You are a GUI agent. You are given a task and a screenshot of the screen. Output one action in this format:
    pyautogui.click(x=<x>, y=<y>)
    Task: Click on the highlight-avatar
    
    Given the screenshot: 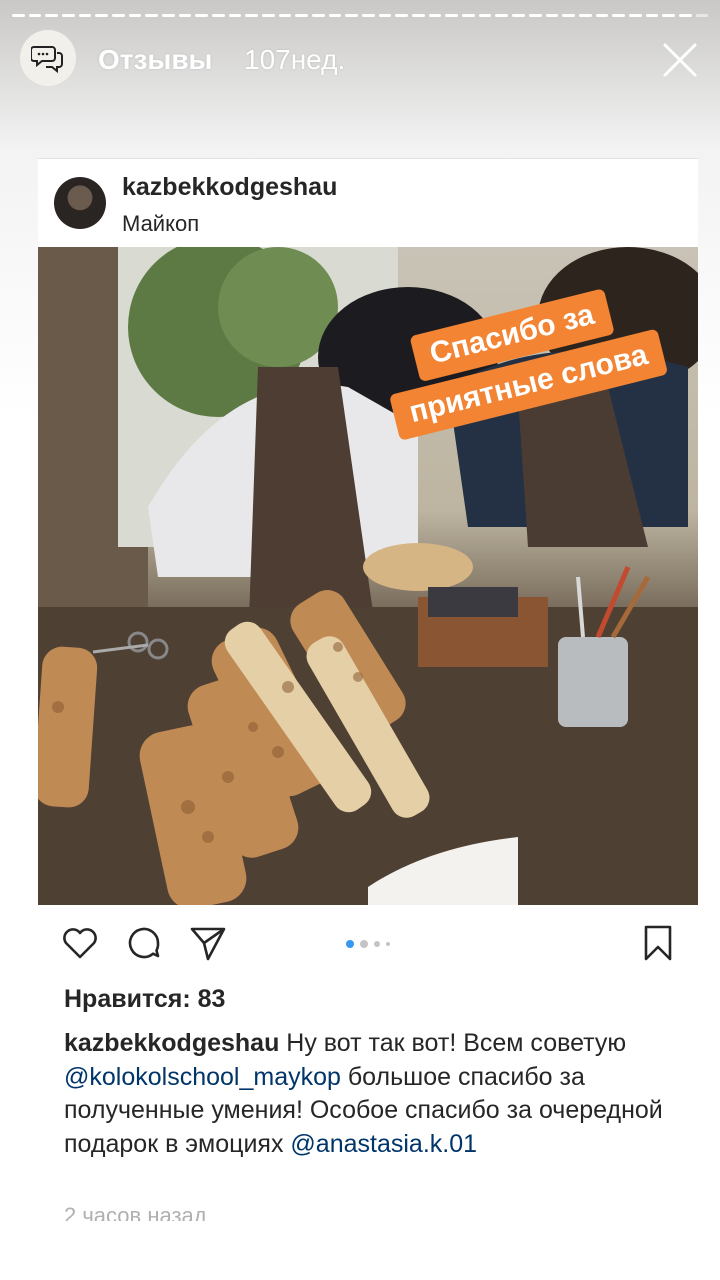 What is the action you would take?
    pyautogui.click(x=48, y=58)
    